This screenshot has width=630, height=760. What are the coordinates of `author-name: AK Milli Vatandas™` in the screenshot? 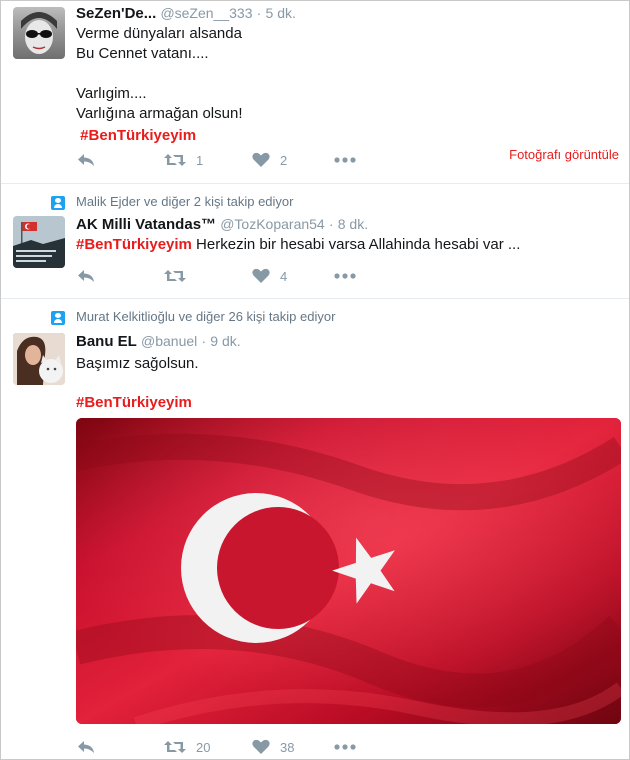 It's located at (146, 224).